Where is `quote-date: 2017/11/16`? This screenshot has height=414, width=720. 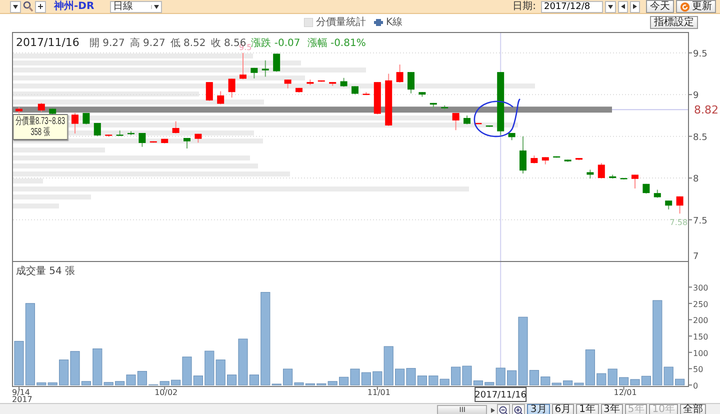 quote-date: 2017/11/16 is located at coordinates (48, 42).